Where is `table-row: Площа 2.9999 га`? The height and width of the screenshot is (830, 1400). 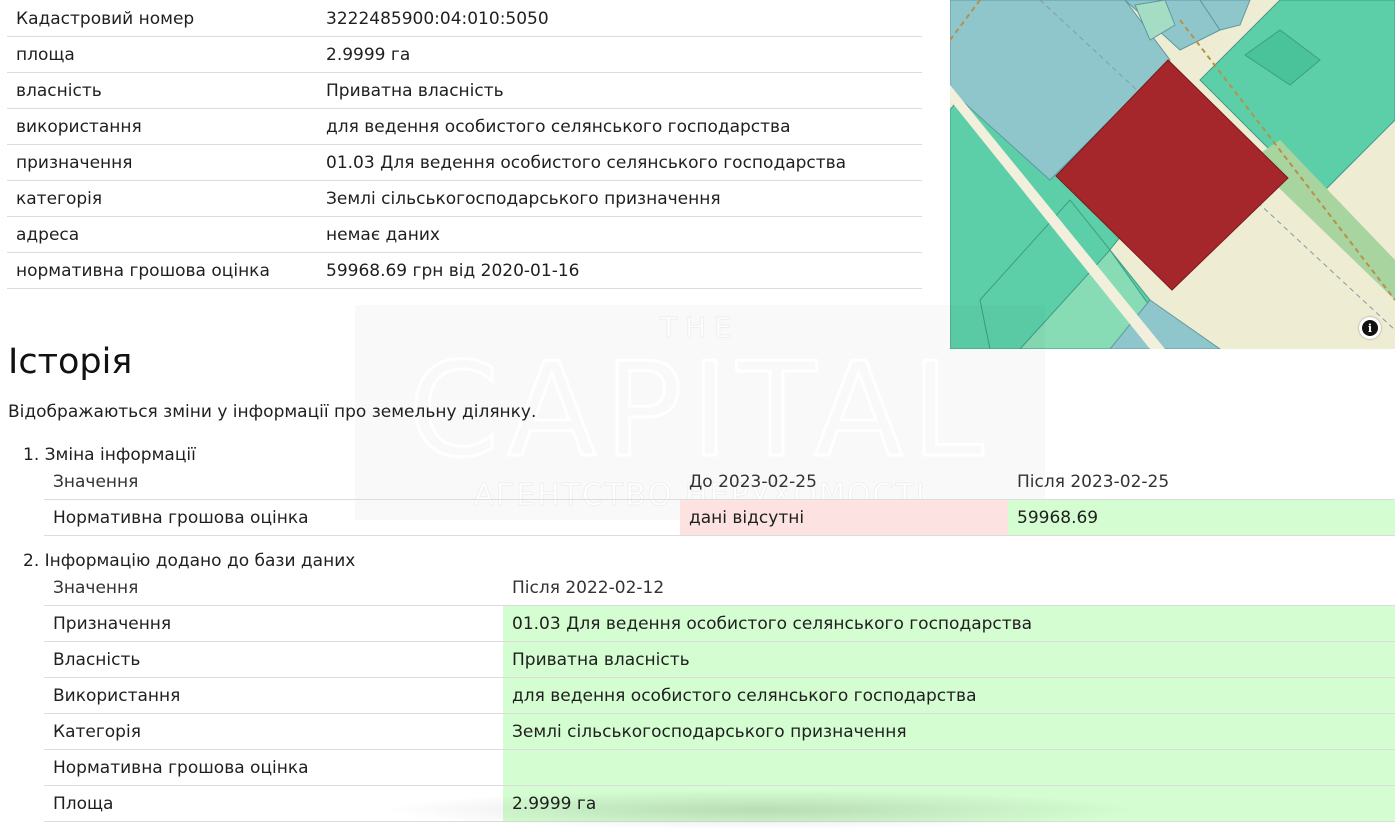 table-row: Площа 2.9999 га is located at coordinates (719, 803).